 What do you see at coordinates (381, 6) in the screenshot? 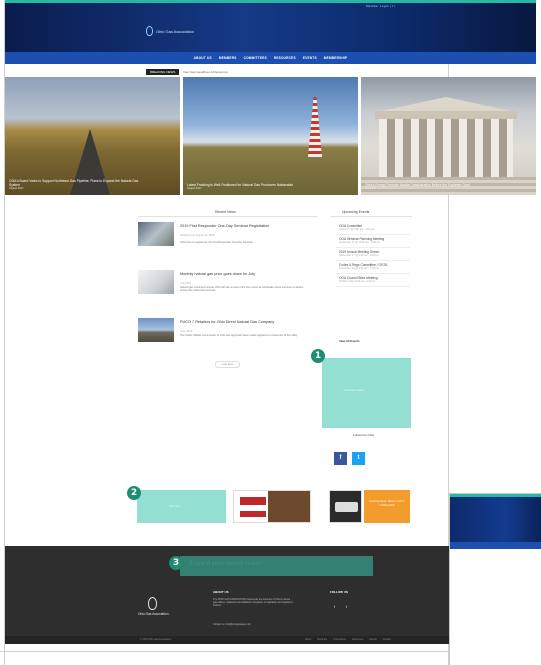
I see `top-links: Member Login | f t` at bounding box center [381, 6].